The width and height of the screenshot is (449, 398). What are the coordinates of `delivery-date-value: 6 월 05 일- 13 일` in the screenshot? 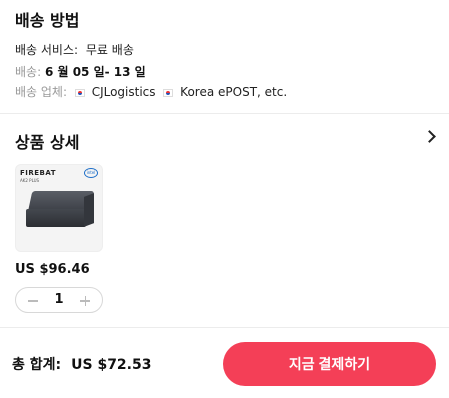 It's located at (95, 72).